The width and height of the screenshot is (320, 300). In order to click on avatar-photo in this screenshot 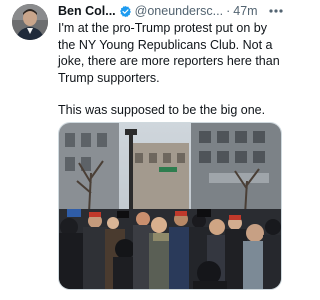, I will do `click(30, 22)`.